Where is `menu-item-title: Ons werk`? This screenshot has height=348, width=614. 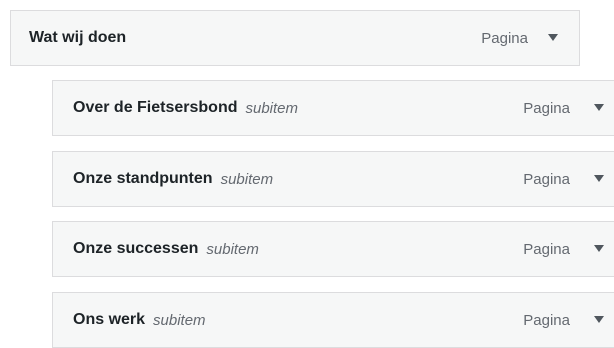 menu-item-title: Ons werk is located at coordinates (109, 319).